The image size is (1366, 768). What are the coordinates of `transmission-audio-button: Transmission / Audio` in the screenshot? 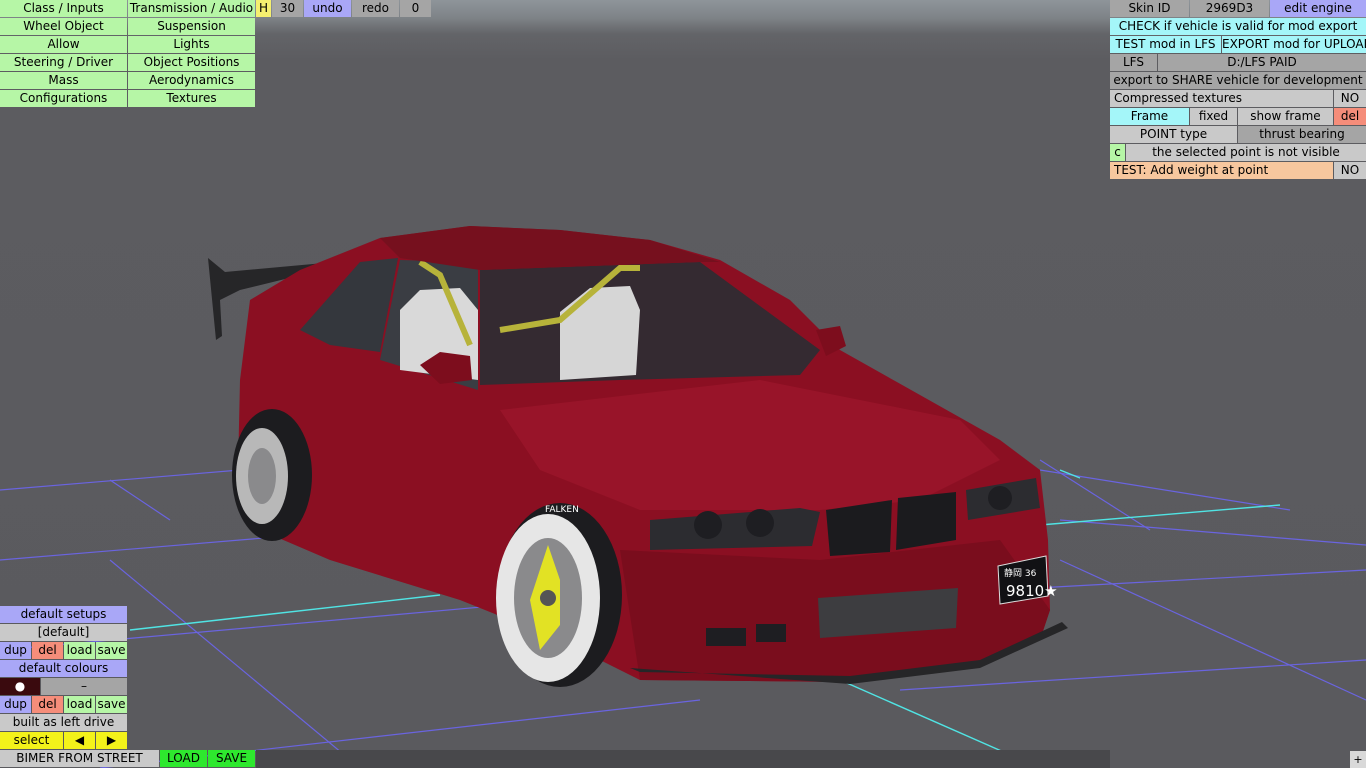 It's located at (191, 8).